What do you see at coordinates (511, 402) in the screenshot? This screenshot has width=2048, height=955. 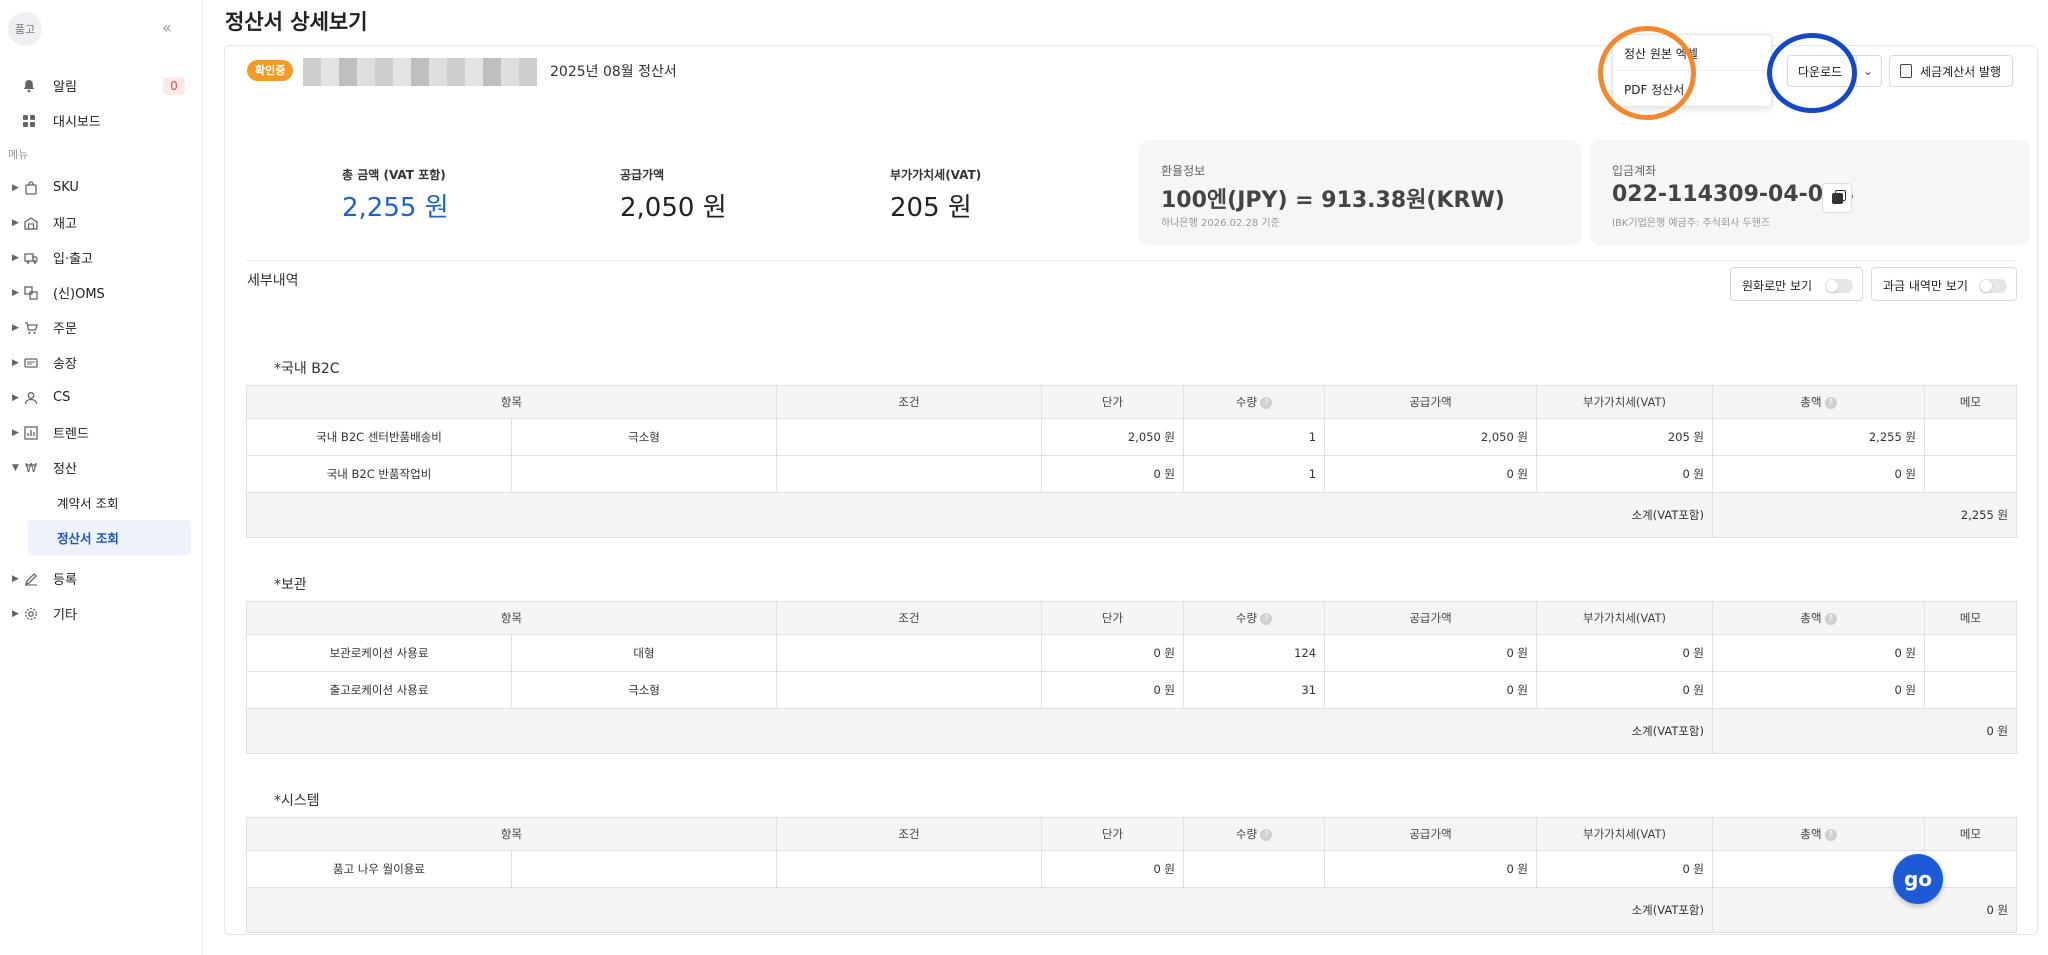 I see `column-header-item: 항목` at bounding box center [511, 402].